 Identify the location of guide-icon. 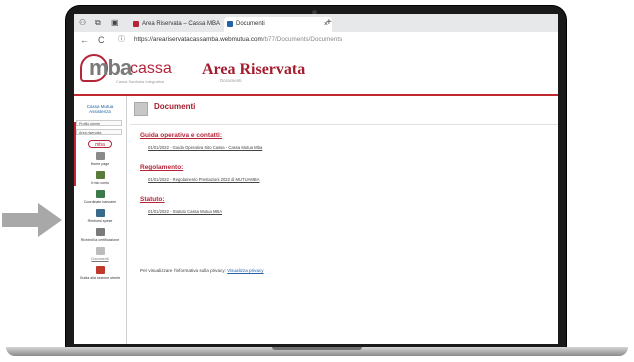
(100, 270).